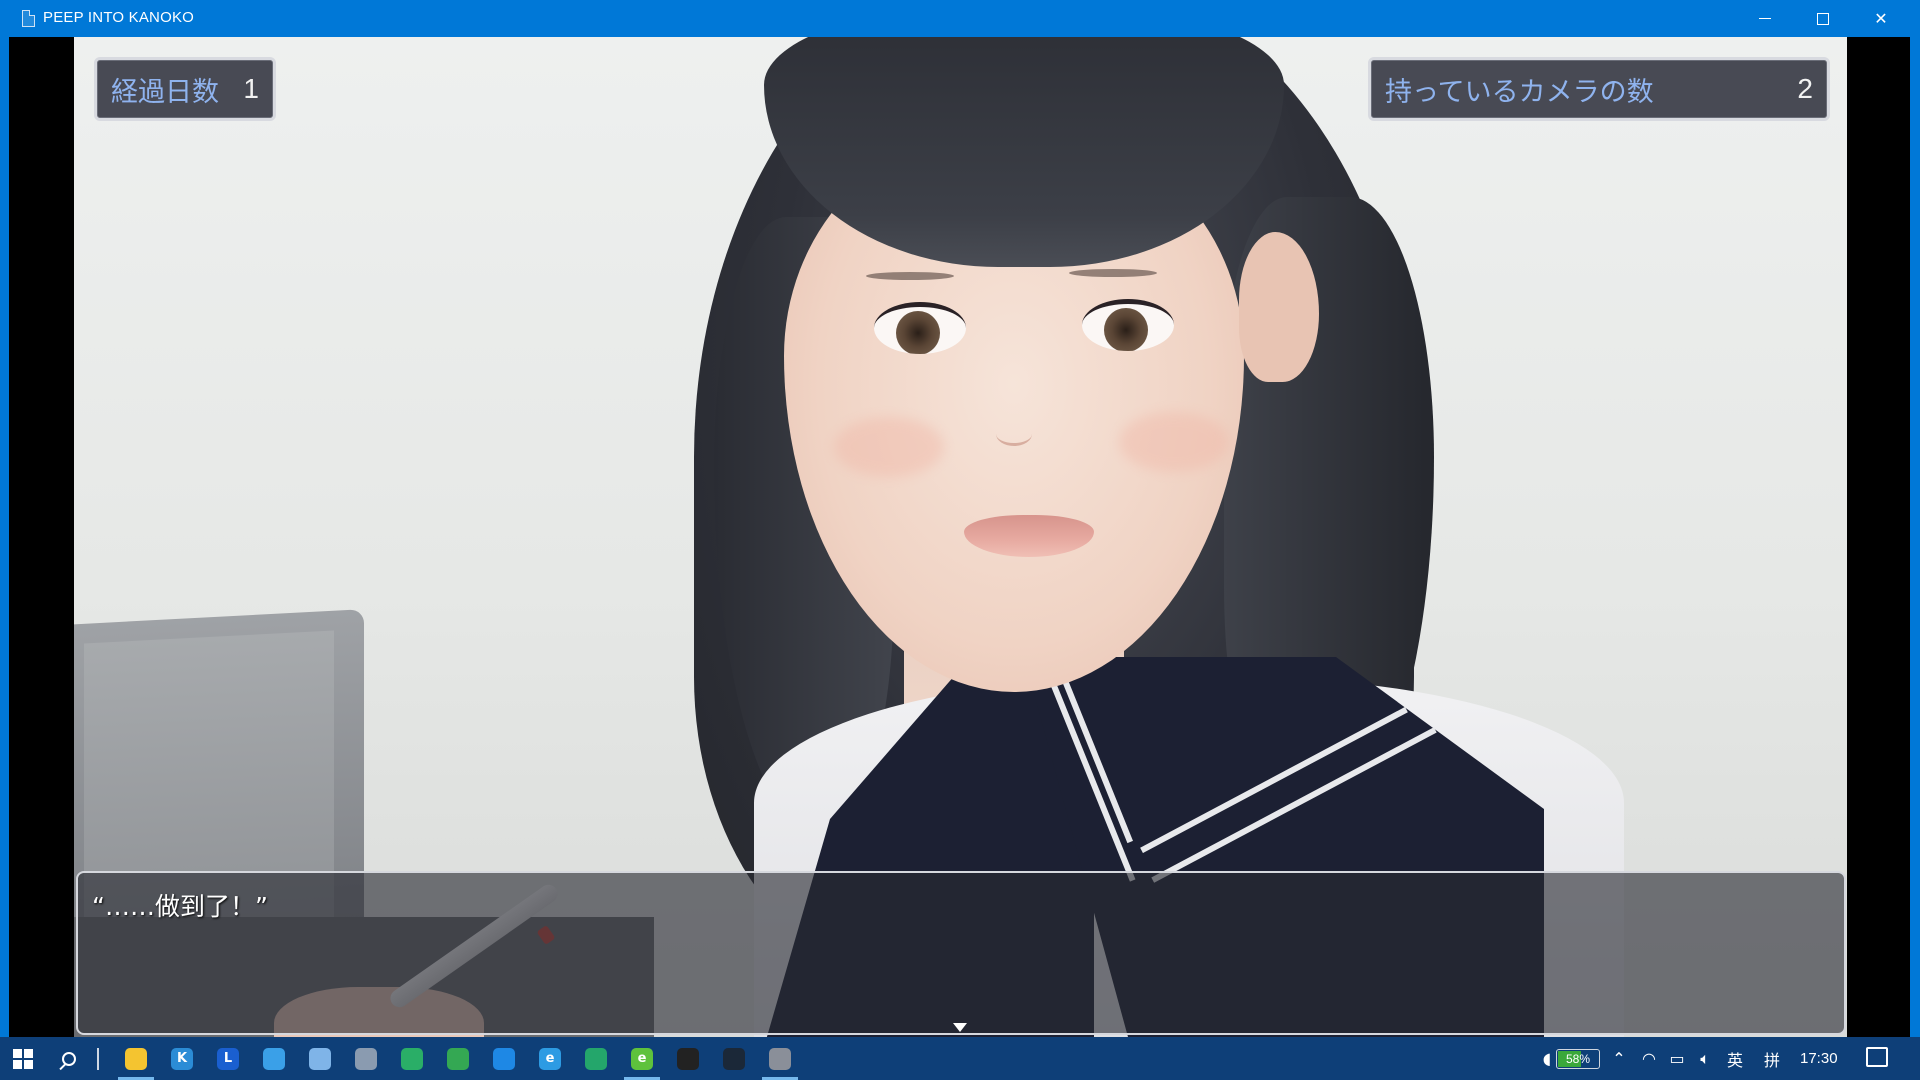 The image size is (1920, 1080). I want to click on minimize-button, so click(1765, 18).